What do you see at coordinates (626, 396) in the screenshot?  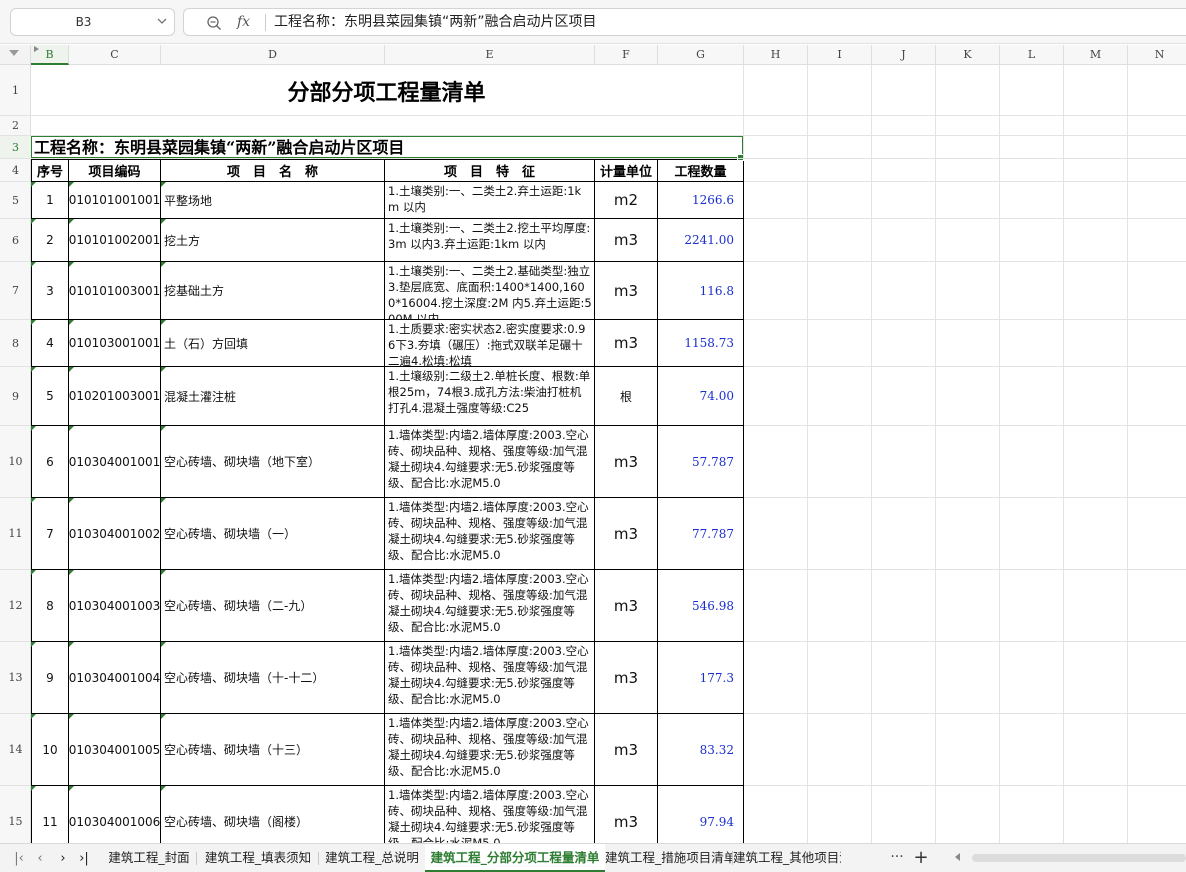 I see `table-row-unit: 根` at bounding box center [626, 396].